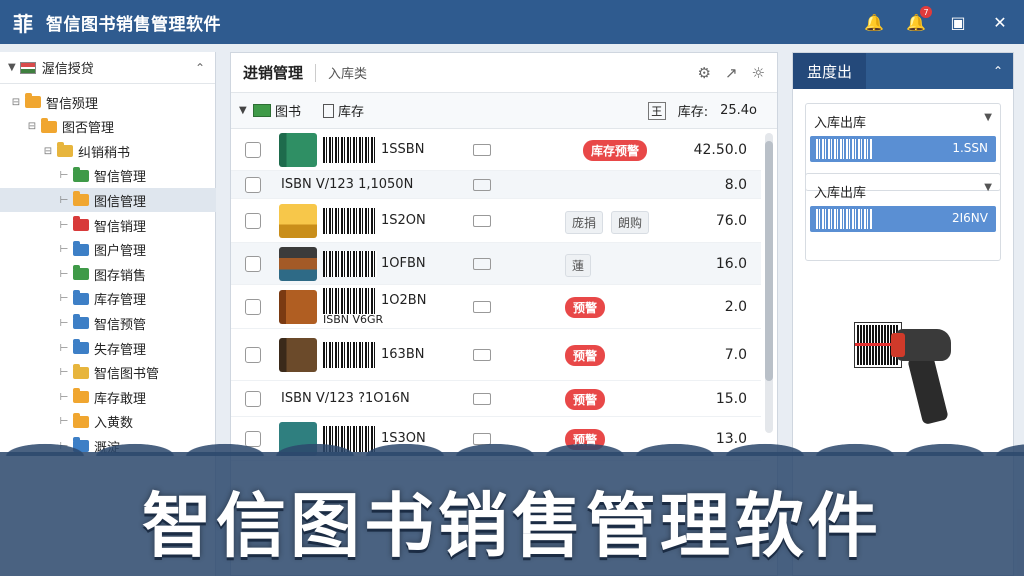  What do you see at coordinates (904, 375) in the screenshot?
I see `barcode-scanner-icon` at bounding box center [904, 375].